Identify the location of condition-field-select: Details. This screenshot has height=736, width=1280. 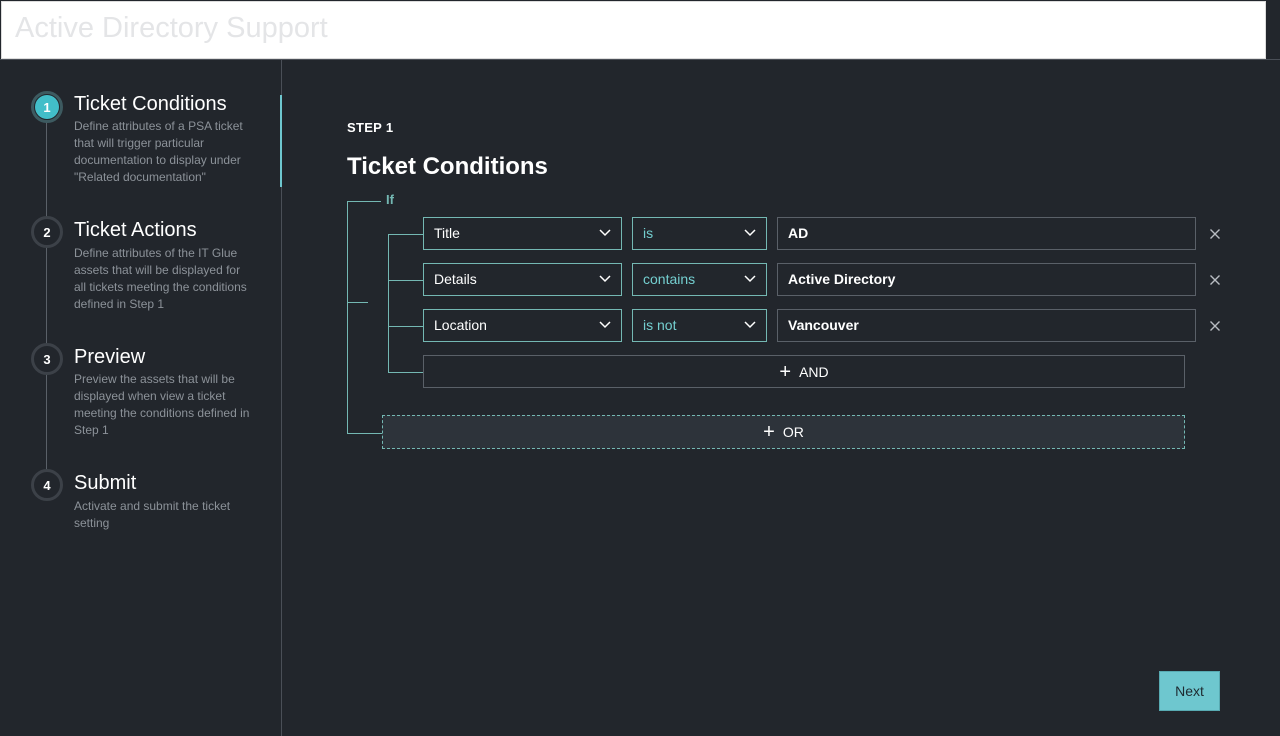
(522, 279).